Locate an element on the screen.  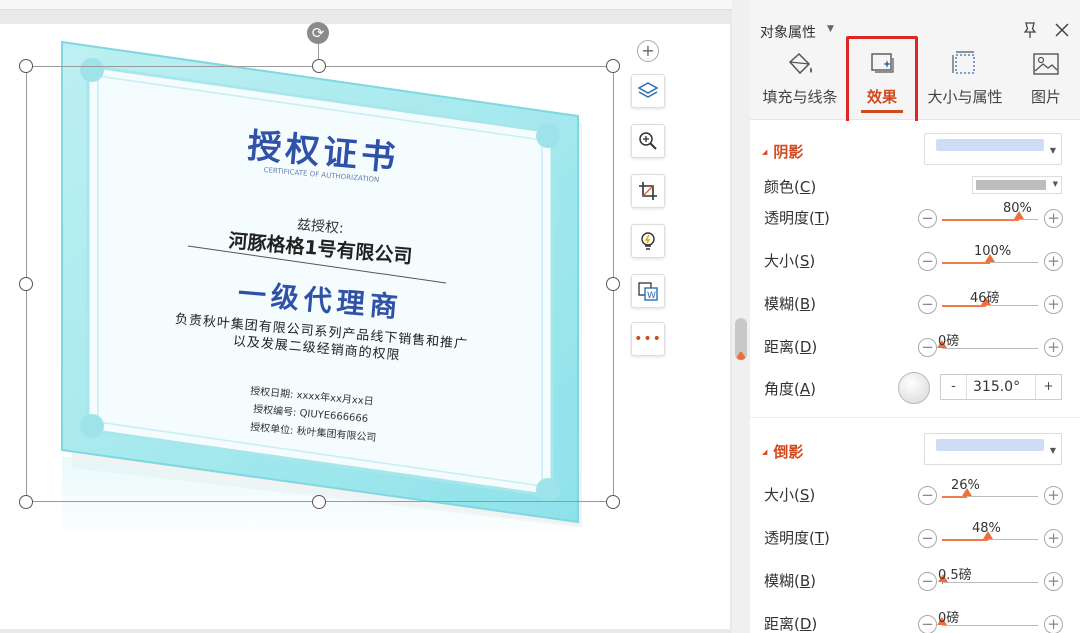
resize-handle-bottom-right is located at coordinates (613, 502).